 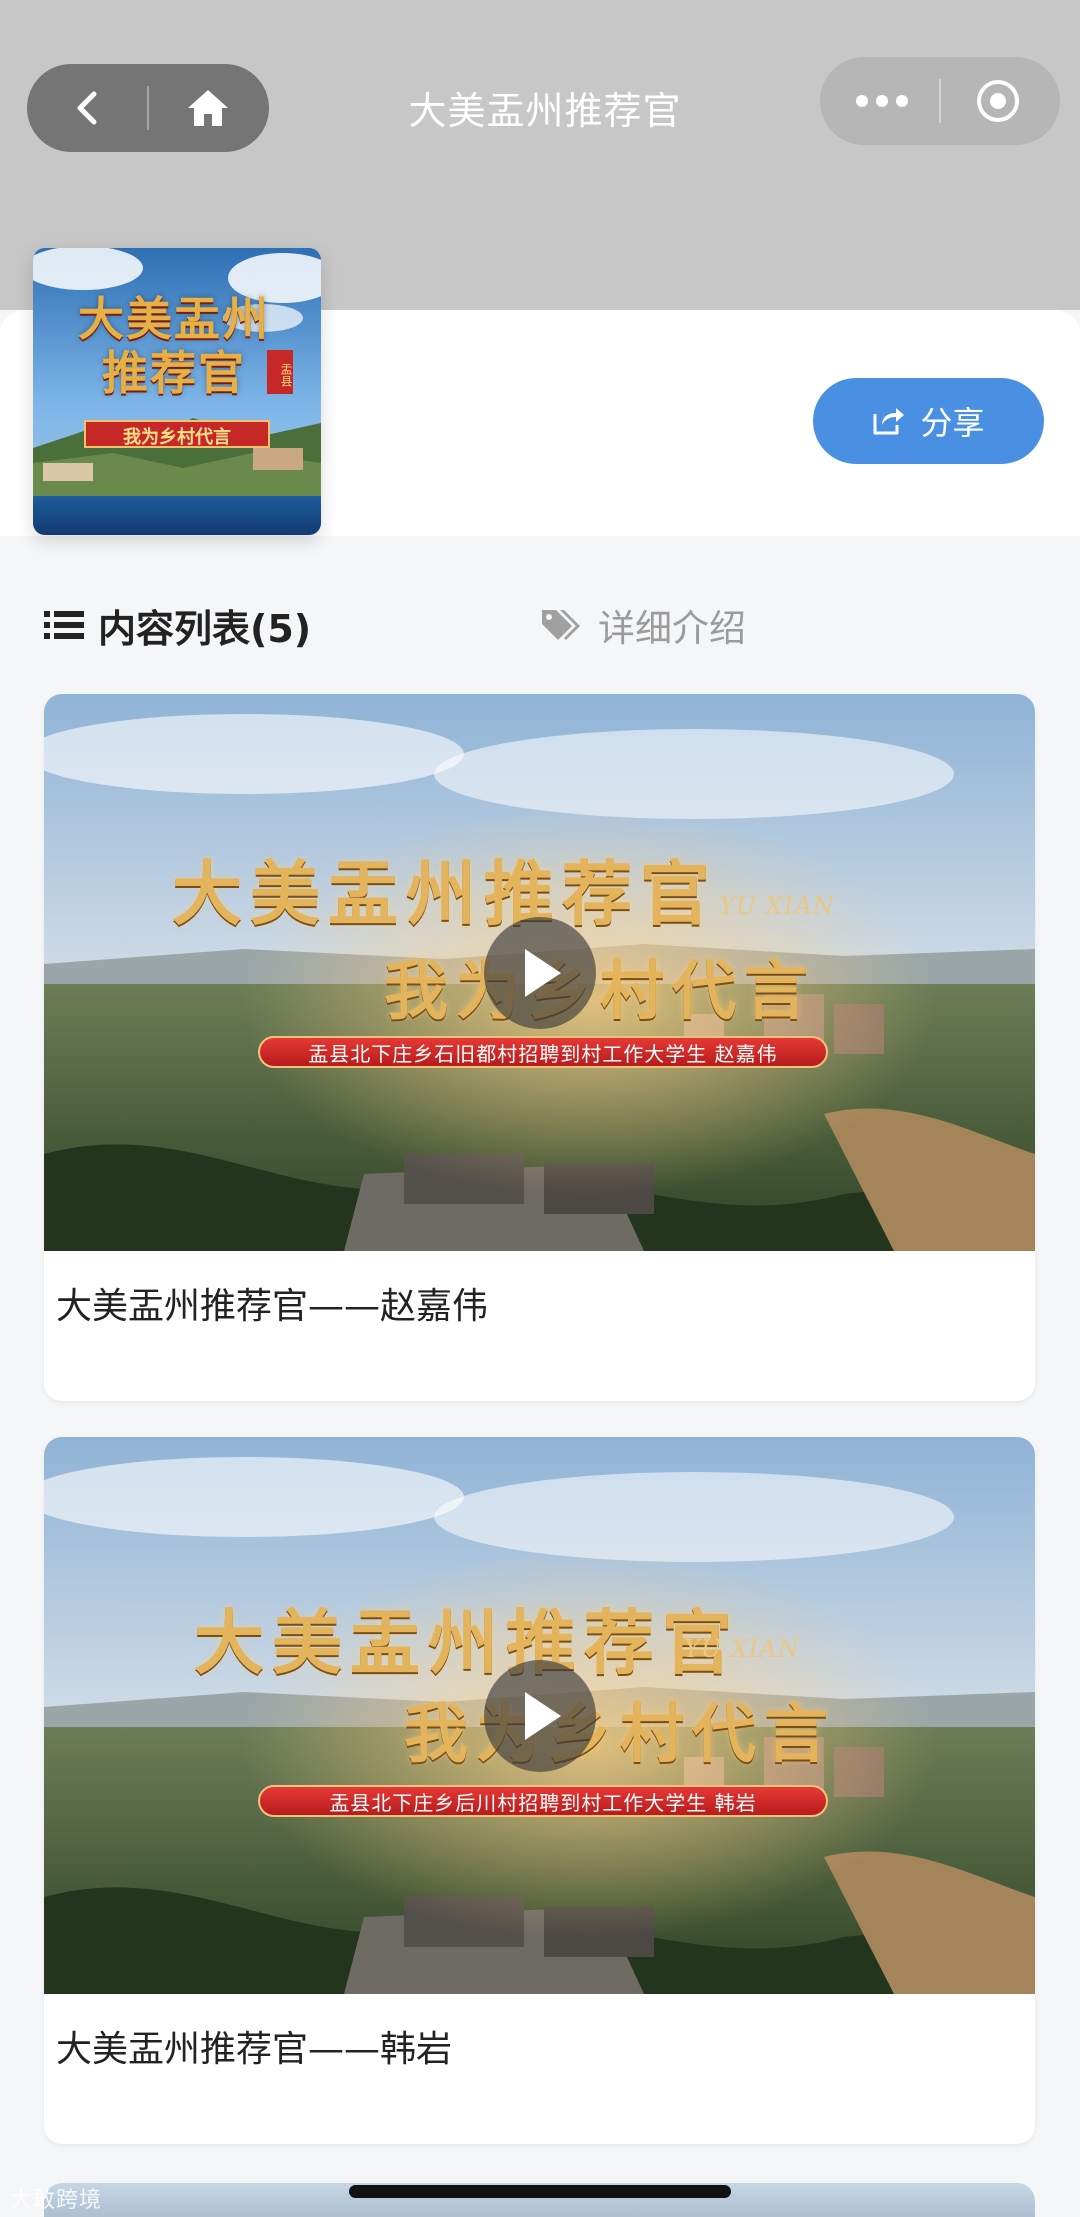 What do you see at coordinates (545, 111) in the screenshot?
I see `nav-title: 大美盂州推荐官` at bounding box center [545, 111].